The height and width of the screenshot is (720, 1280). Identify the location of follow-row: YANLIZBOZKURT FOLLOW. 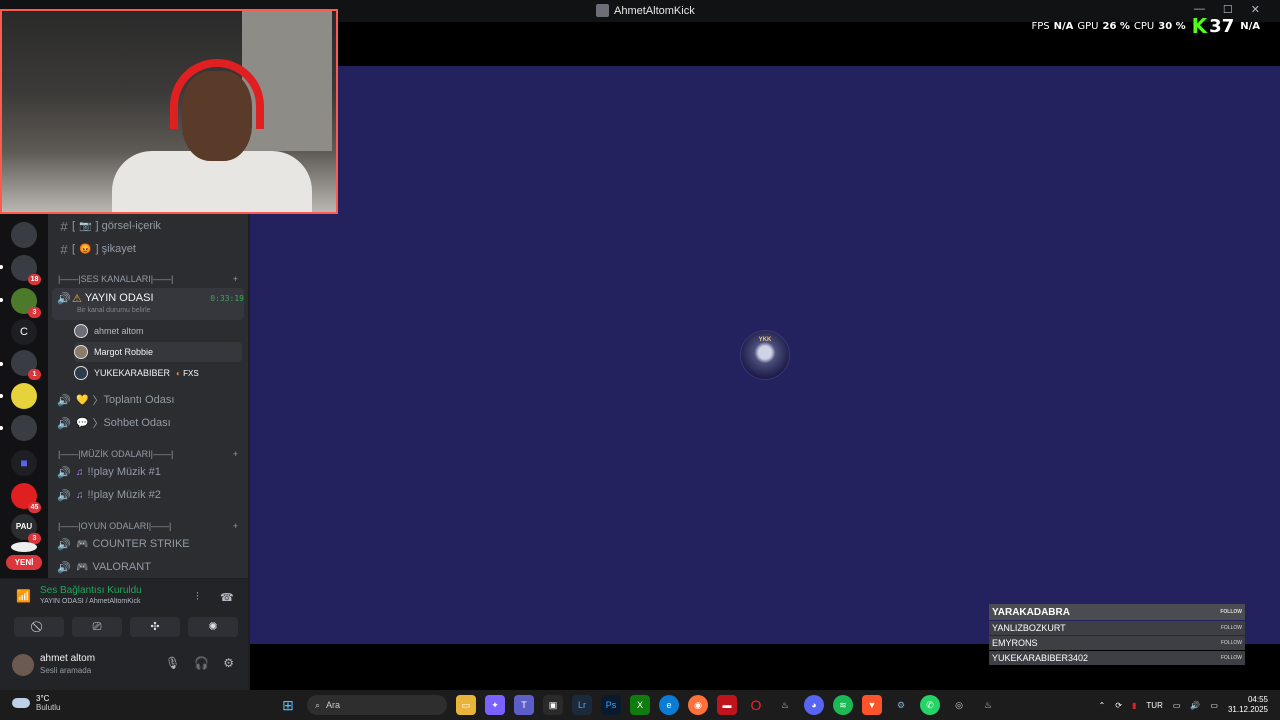
(1117, 628).